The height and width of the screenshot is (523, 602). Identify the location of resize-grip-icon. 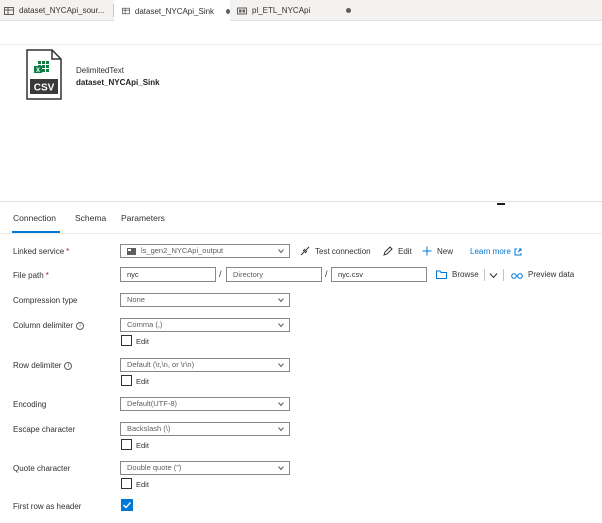
(501, 204).